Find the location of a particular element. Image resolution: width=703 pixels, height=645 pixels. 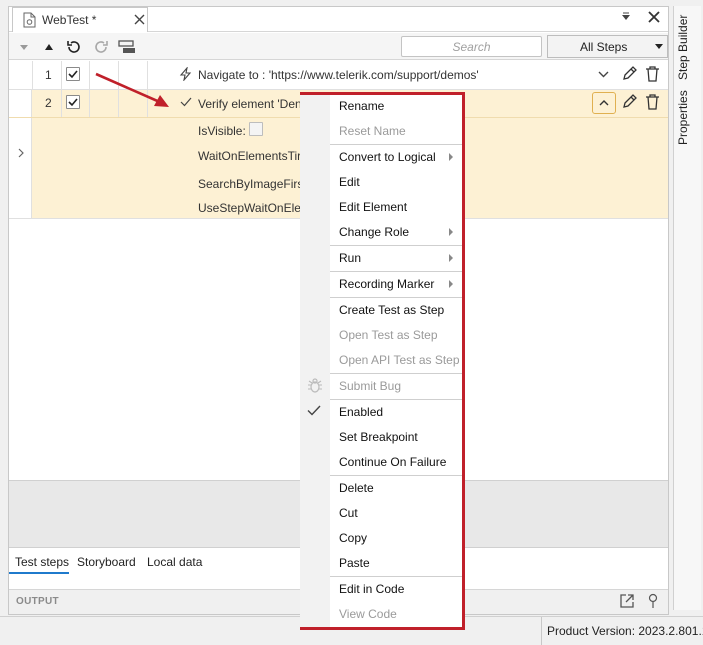

output-label: OUTPUT is located at coordinates (37, 601).